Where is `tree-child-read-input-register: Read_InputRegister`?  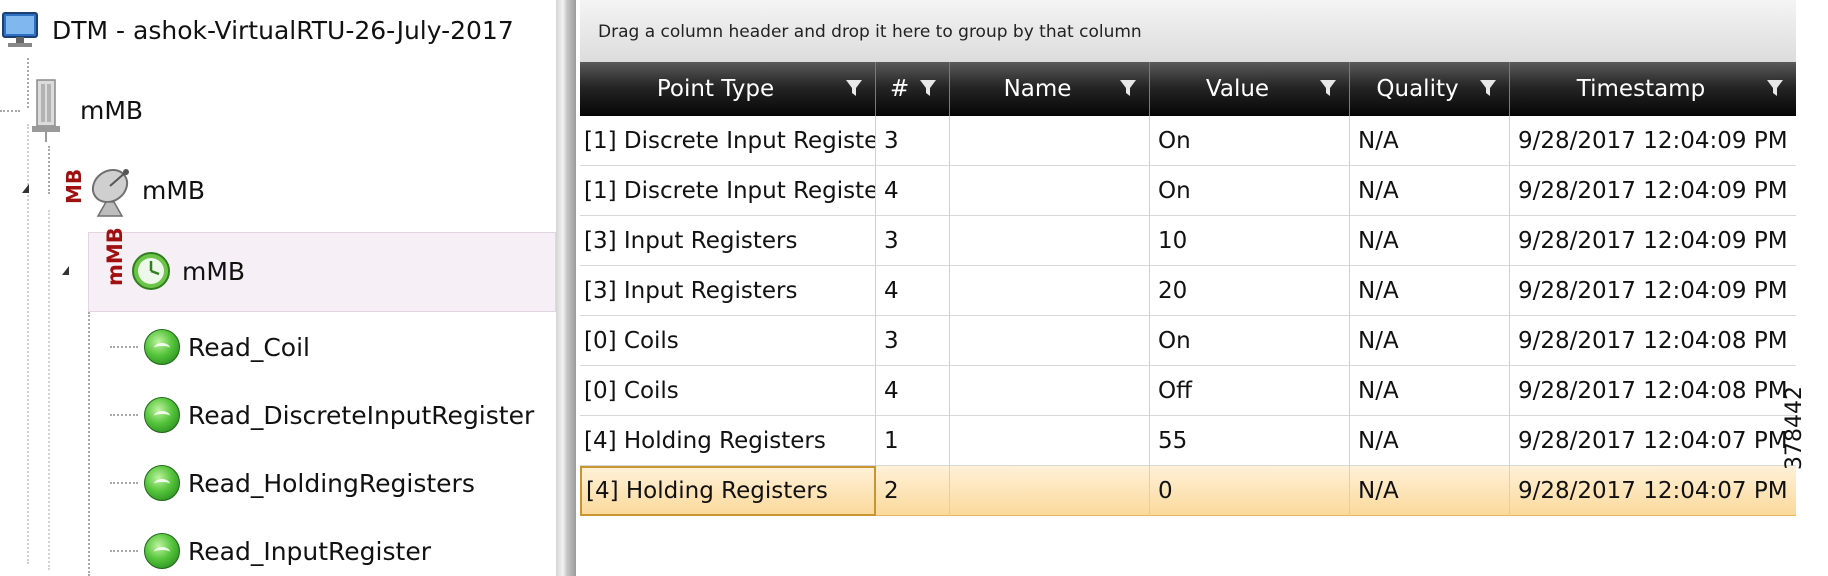
tree-child-read-input-register: Read_InputRegister is located at coordinates (287, 551).